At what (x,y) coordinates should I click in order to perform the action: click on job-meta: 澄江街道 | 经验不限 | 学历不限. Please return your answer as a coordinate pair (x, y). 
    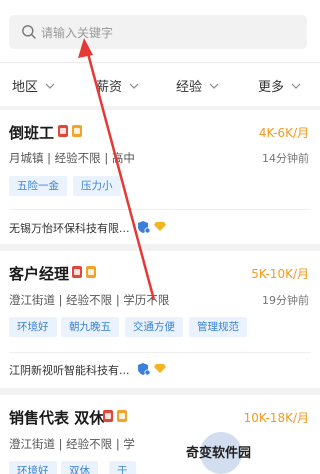
    Looking at the image, I should click on (89, 300).